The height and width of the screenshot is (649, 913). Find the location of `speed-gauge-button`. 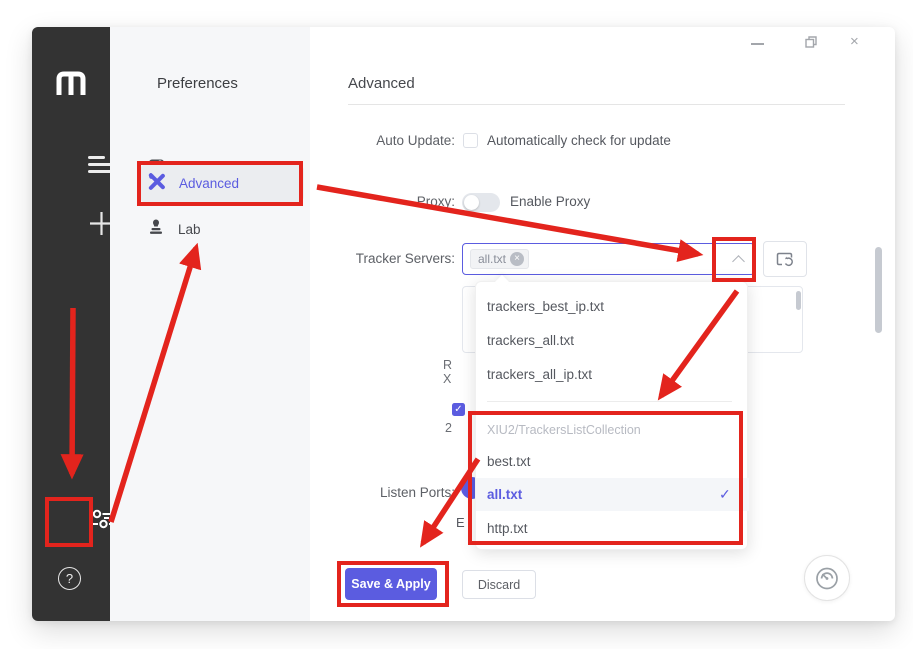

speed-gauge-button is located at coordinates (827, 578).